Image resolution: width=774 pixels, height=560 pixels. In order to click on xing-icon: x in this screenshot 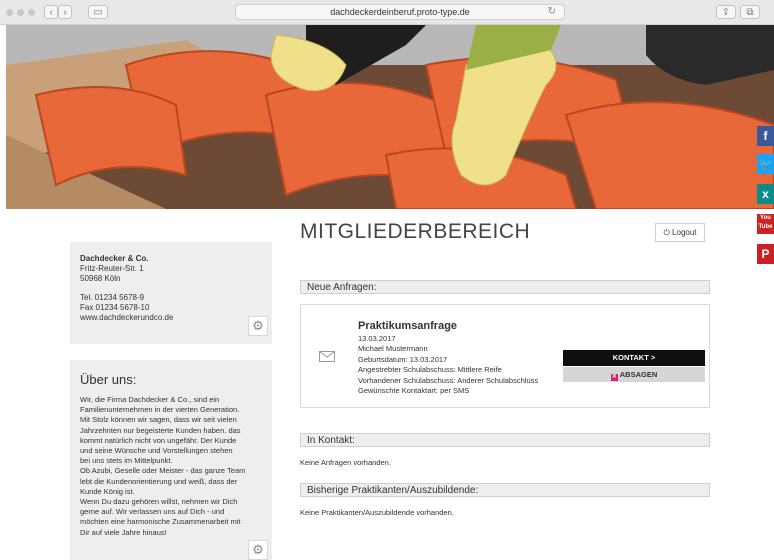, I will do `click(765, 194)`.